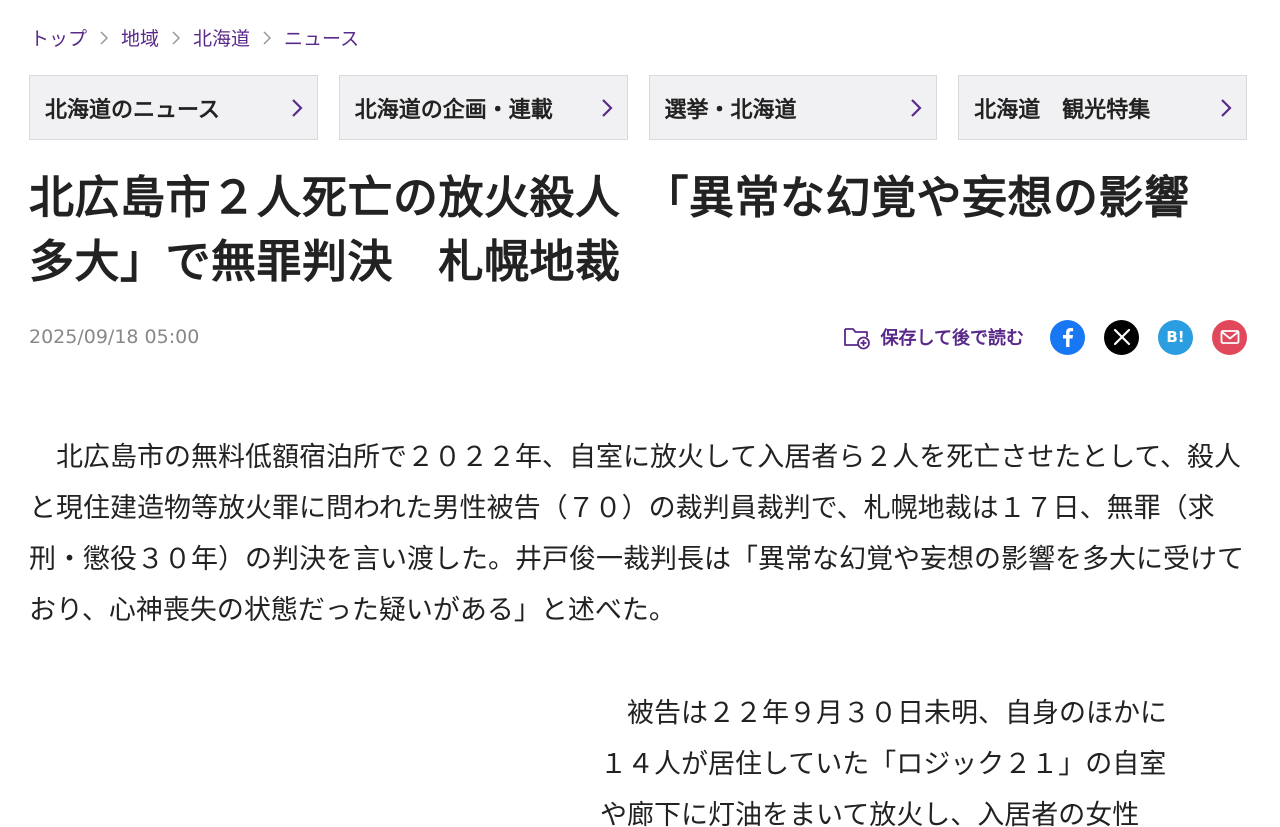 The width and height of the screenshot is (1280, 827). What do you see at coordinates (883, 764) in the screenshot?
I see `paragraph-2-line-2: １４人が居住していた「ロジック２１」の自室` at bounding box center [883, 764].